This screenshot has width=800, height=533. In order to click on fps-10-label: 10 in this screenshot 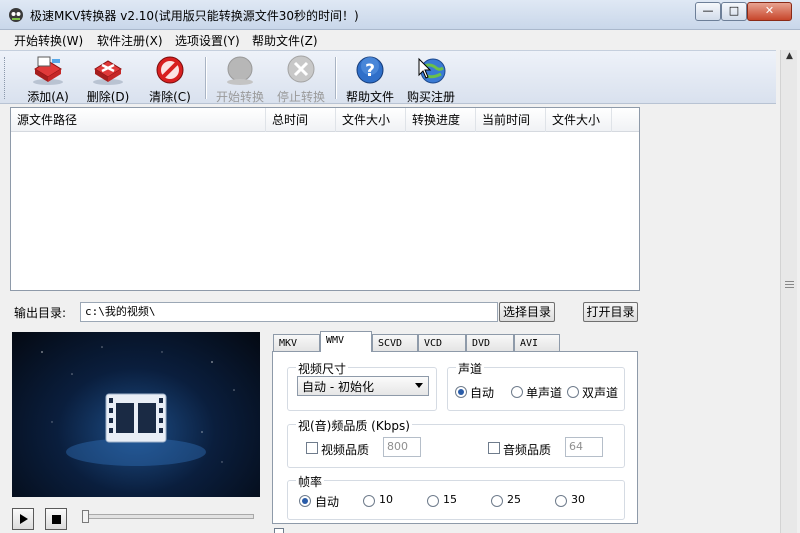, I will do `click(386, 499)`.